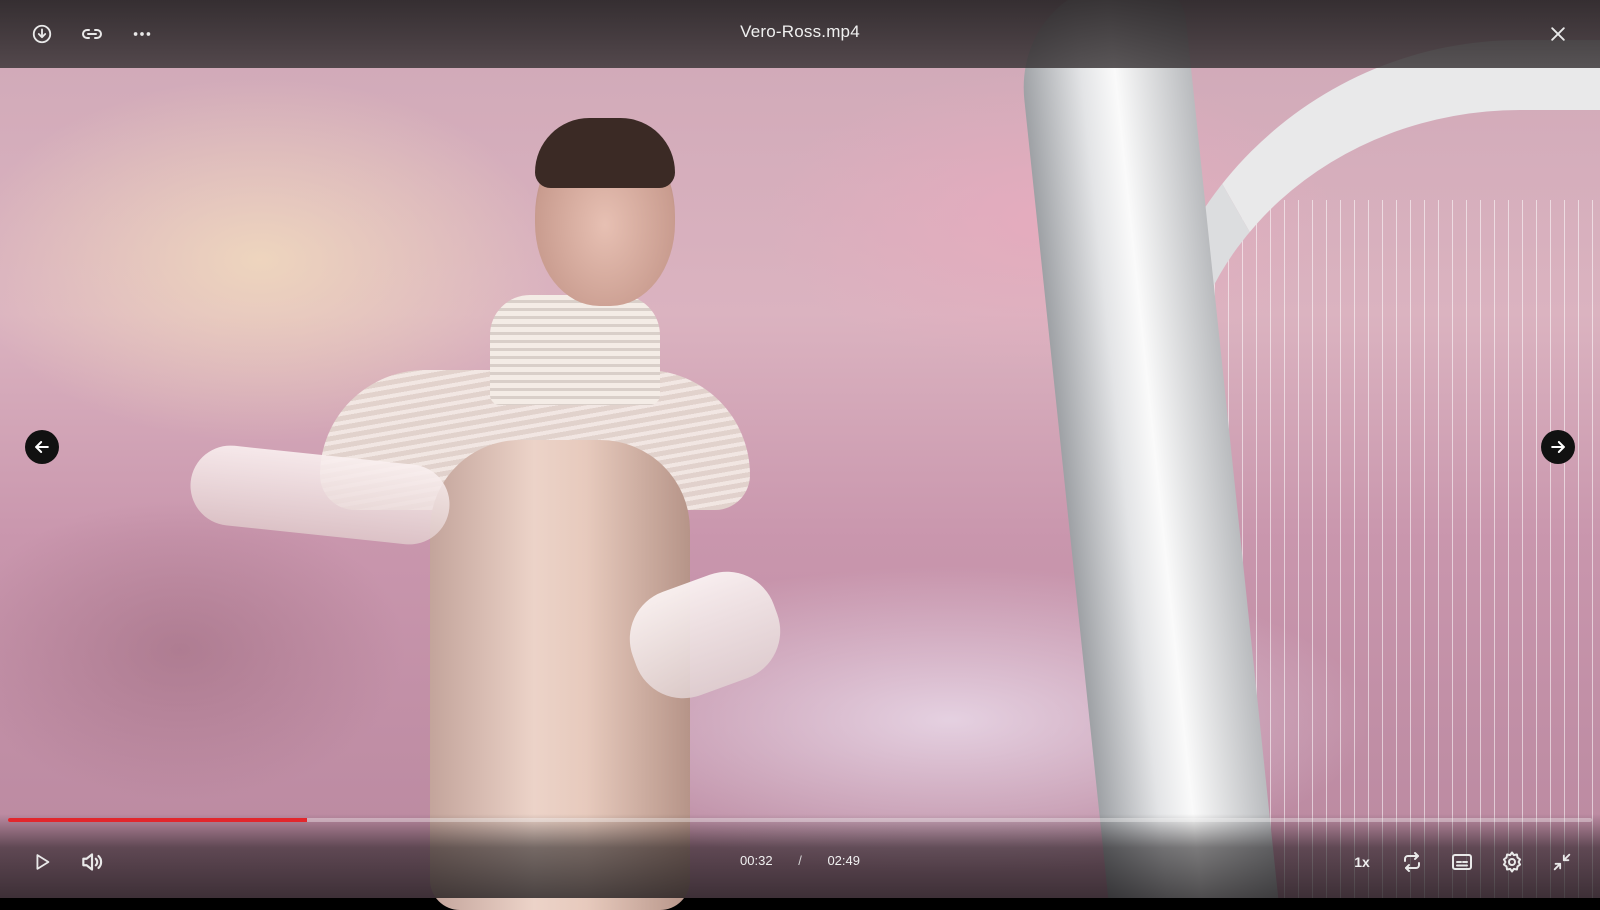 Image resolution: width=1600 pixels, height=910 pixels. What do you see at coordinates (843, 860) in the screenshot?
I see `duration: 02:49` at bounding box center [843, 860].